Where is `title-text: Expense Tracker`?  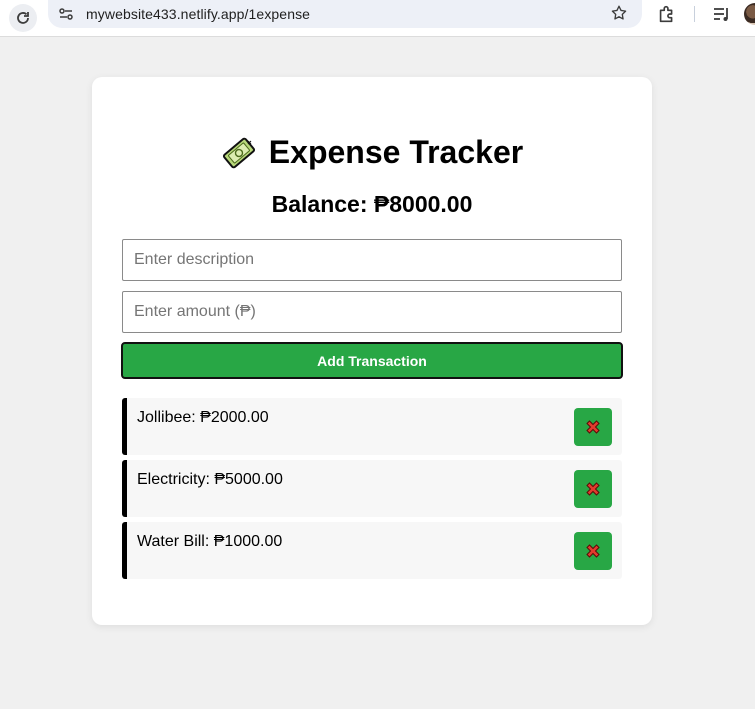
title-text: Expense Tracker is located at coordinates (396, 152).